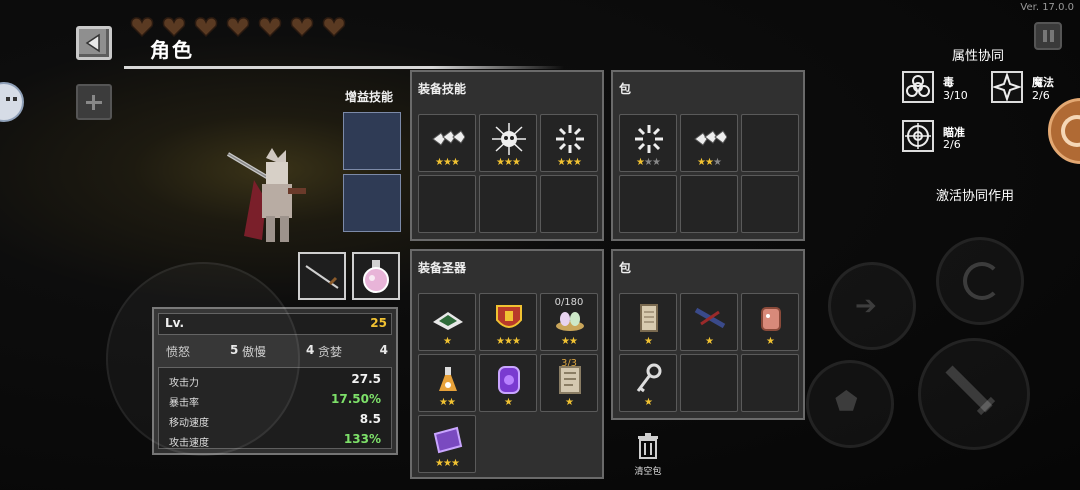 This screenshot has width=1080, height=490. I want to click on dash-button: ➔, so click(872, 306).